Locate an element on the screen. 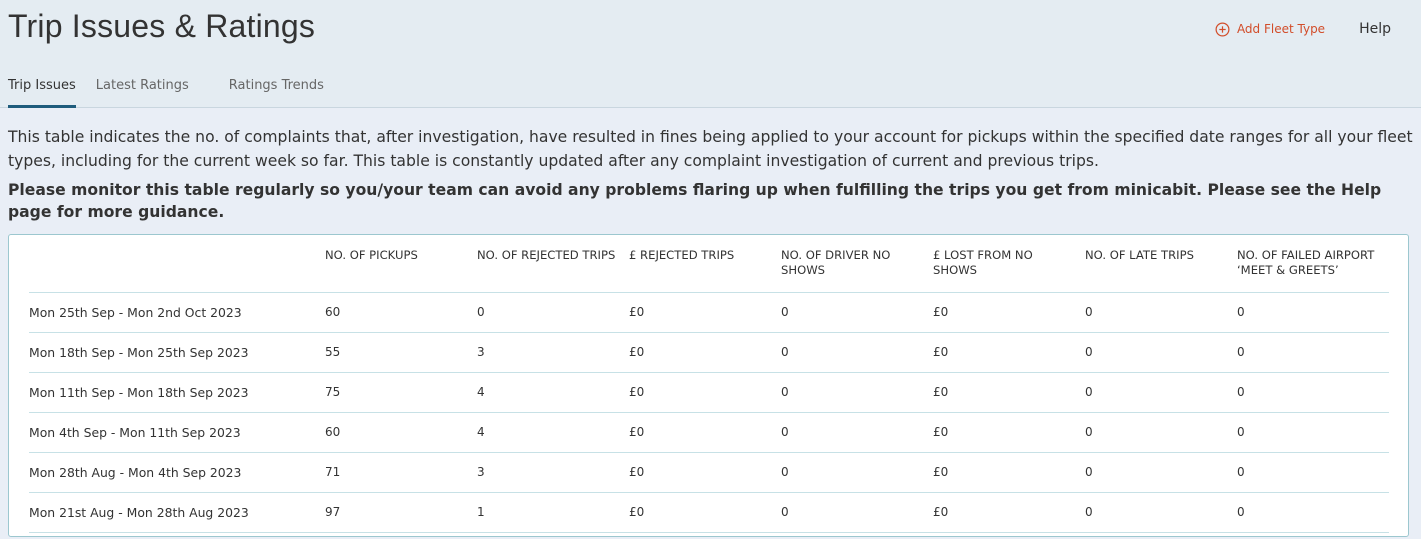 Image resolution: width=1421 pixels, height=539 pixels. column-header-failed-meet-greets: NO. OF FAILED AIRPORT ‘MEET & GREETS’ is located at coordinates (1313, 269).